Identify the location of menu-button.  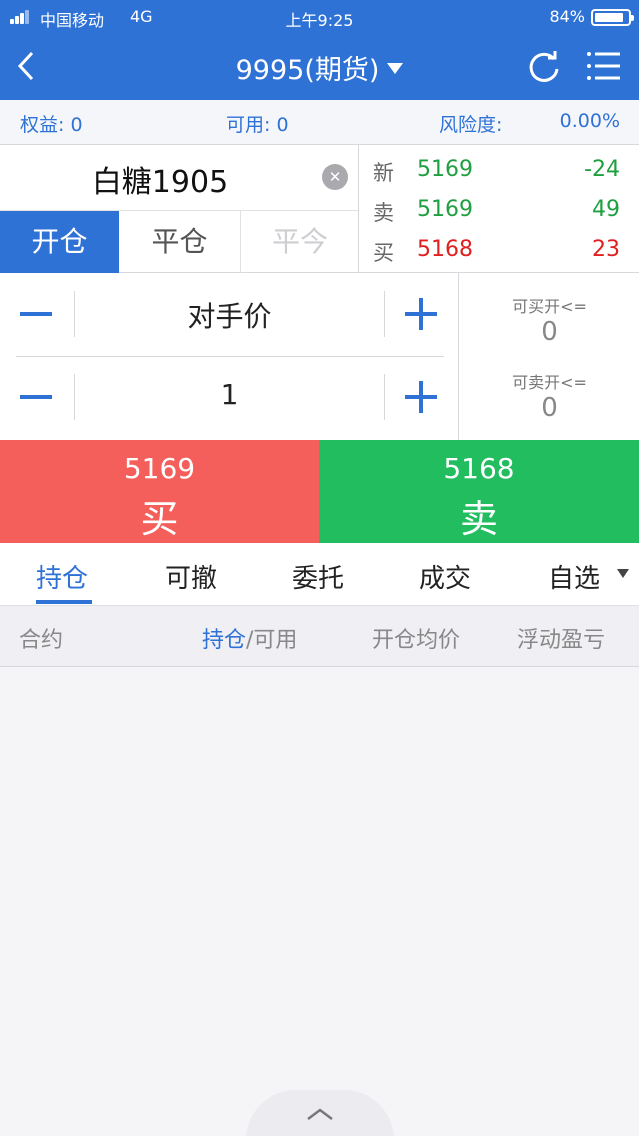
(604, 66).